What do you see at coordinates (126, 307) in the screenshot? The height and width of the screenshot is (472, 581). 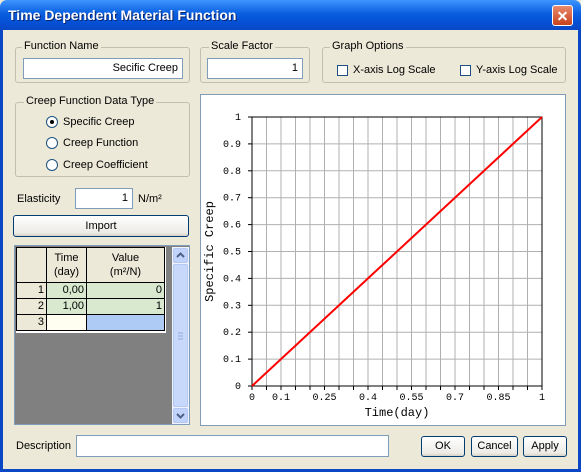 I see `table-cell-value: 1` at bounding box center [126, 307].